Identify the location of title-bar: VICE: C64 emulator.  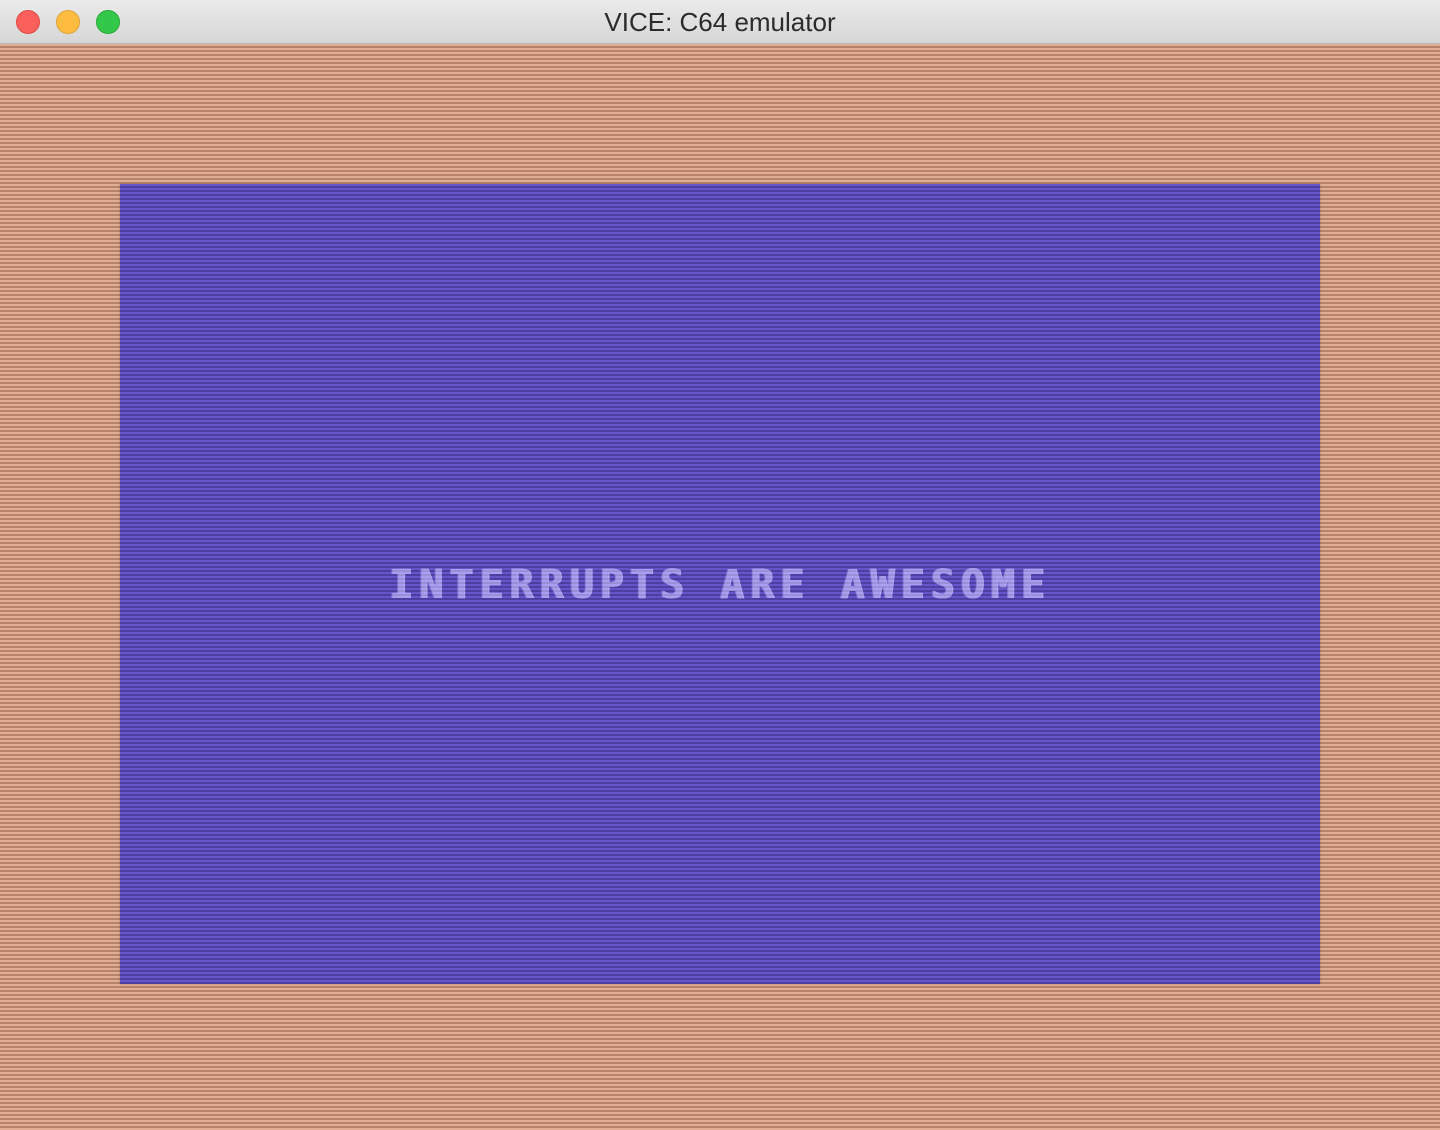
(720, 22).